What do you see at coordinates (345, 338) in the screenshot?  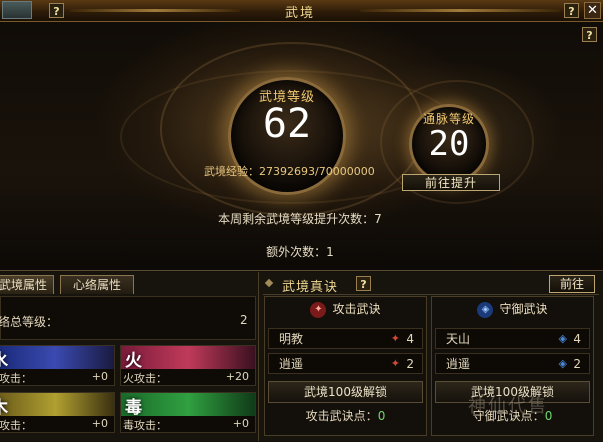 I see `attack-skill-row: 明教 ✦ 4` at bounding box center [345, 338].